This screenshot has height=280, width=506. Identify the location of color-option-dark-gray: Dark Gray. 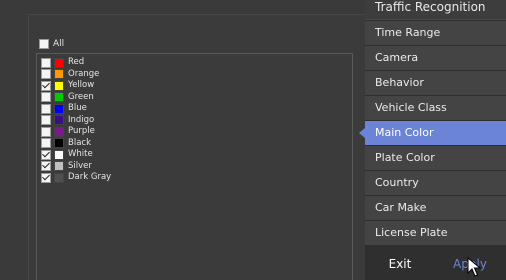
(196, 178).